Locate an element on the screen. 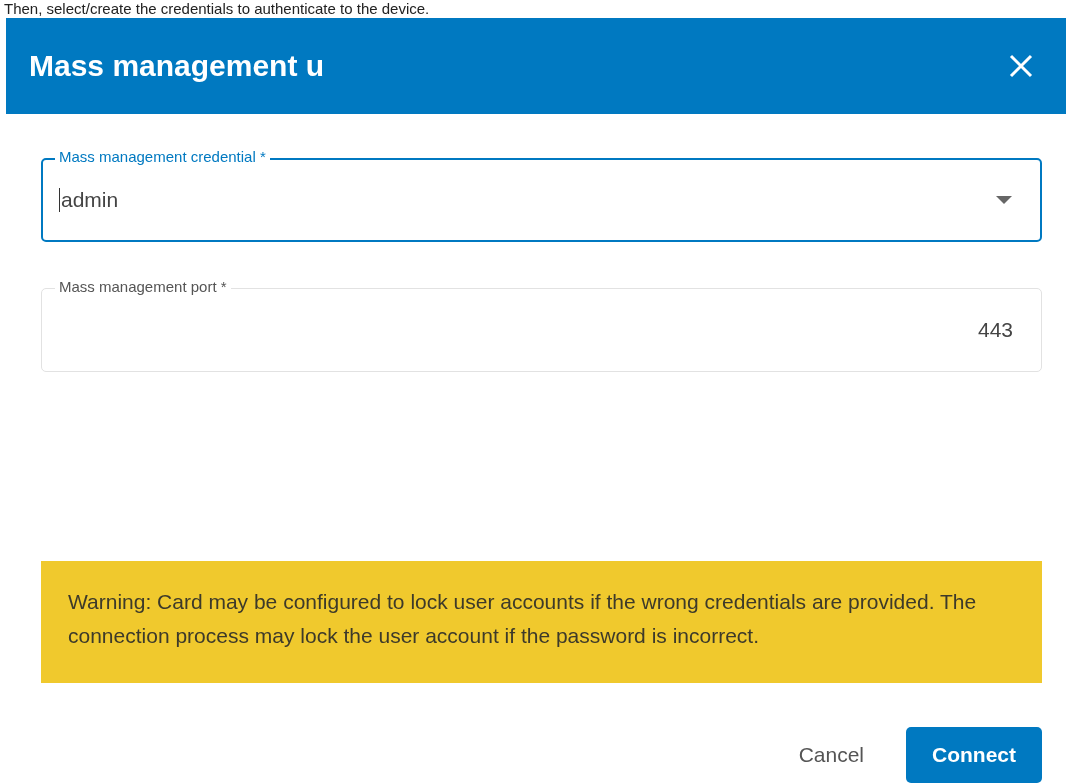  cancel-button: Cancel is located at coordinates (831, 755).